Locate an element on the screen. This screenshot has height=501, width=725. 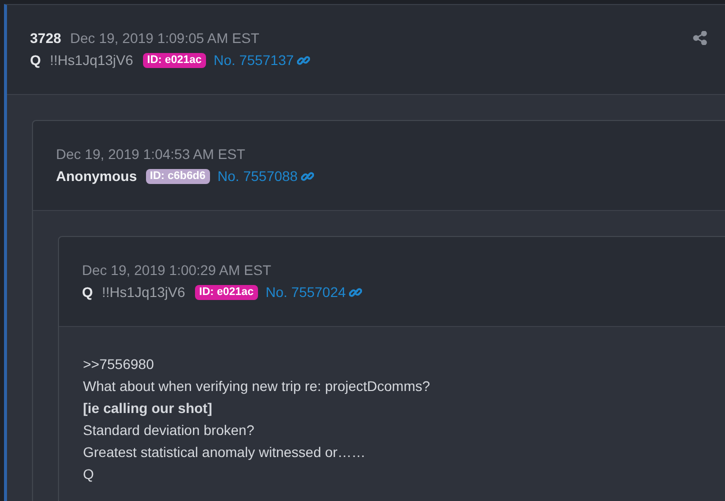
post-text-line: Q is located at coordinates (89, 474).